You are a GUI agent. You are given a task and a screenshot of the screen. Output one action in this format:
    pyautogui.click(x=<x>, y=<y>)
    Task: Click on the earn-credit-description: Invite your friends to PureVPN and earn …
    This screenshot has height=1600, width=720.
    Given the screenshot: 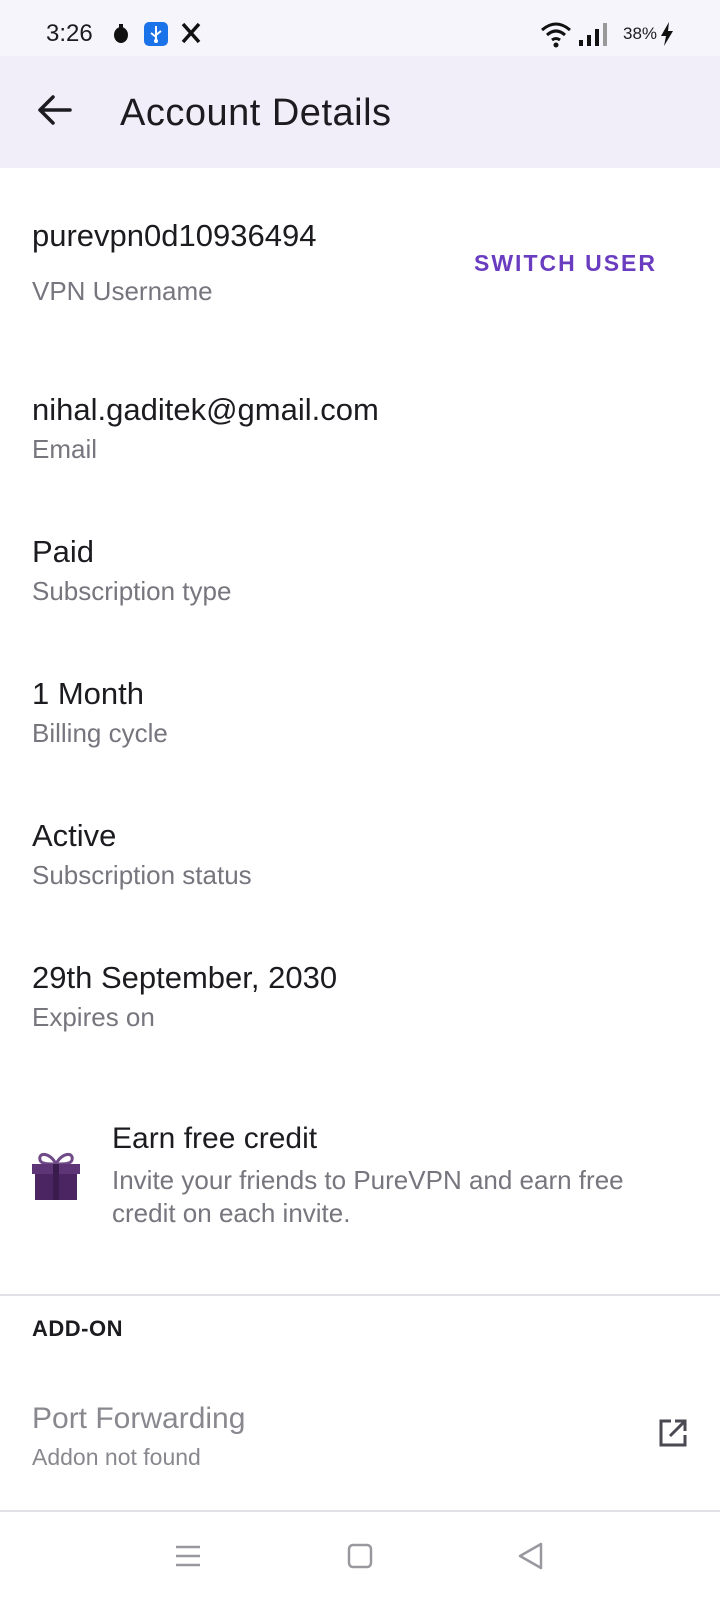 What is the action you would take?
    pyautogui.click(x=368, y=1196)
    